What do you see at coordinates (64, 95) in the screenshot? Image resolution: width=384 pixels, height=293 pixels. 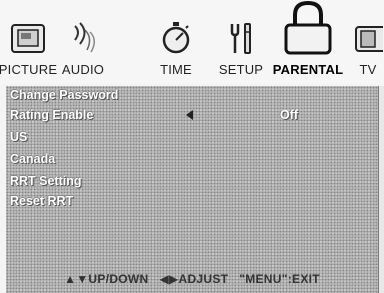 I see `menu-item-change-password: Change Password` at bounding box center [64, 95].